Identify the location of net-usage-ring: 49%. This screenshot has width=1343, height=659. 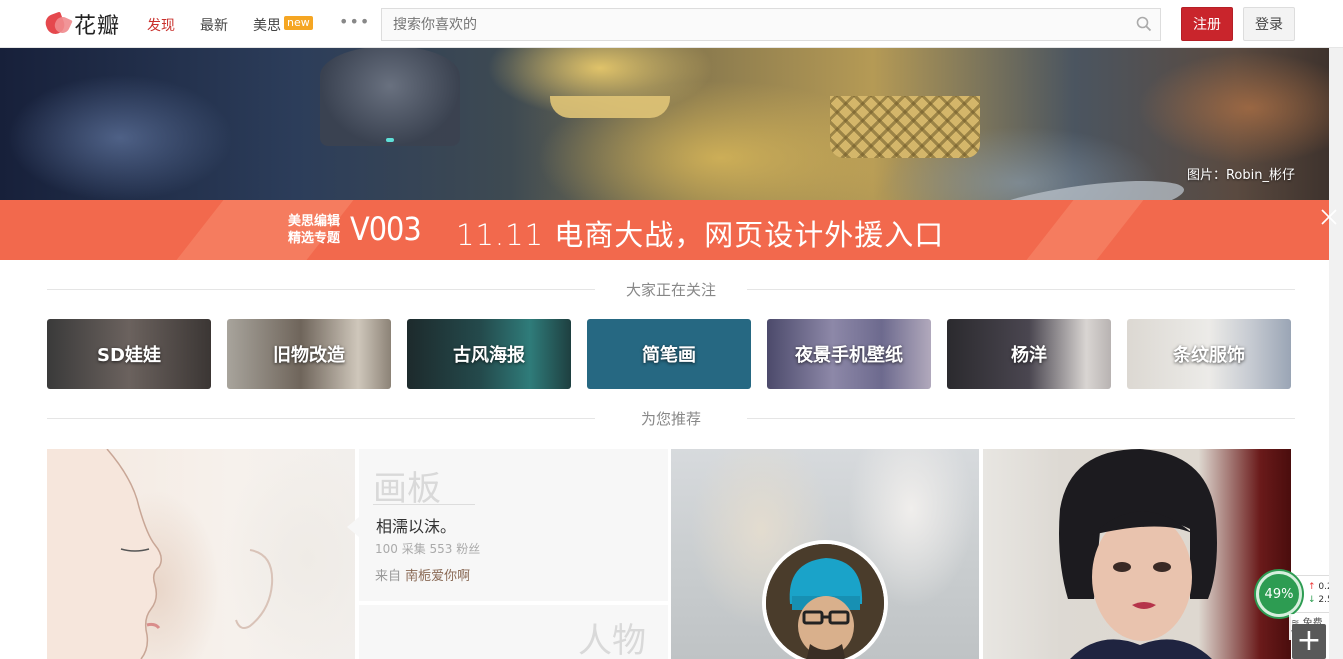
(1279, 594).